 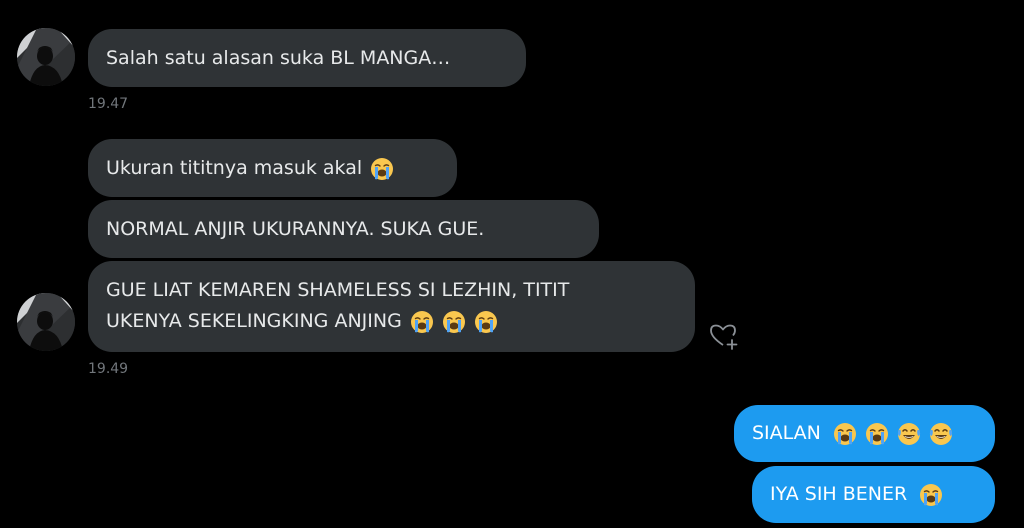 What do you see at coordinates (864, 433) in the screenshot?
I see `message-bubble-outgoing: SIALAN` at bounding box center [864, 433].